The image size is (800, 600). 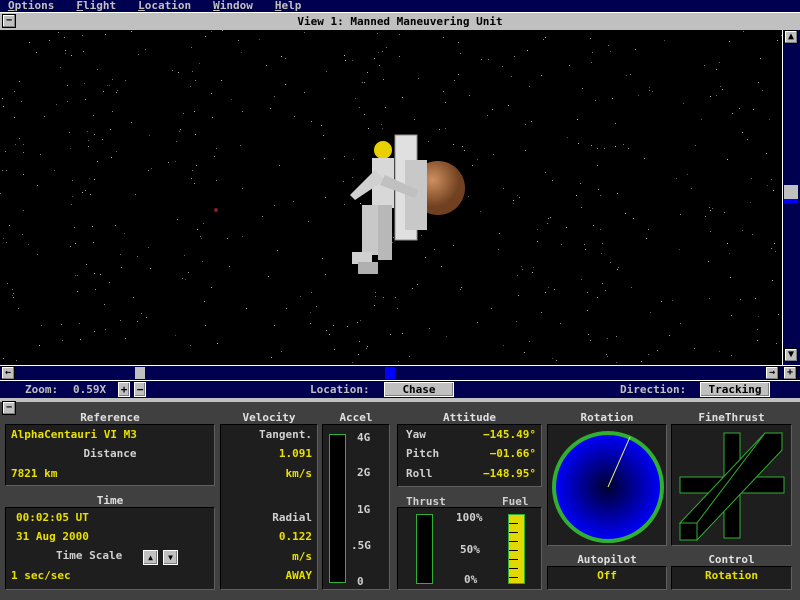 I want to click on system-menu-button: −, so click(x=9, y=21).